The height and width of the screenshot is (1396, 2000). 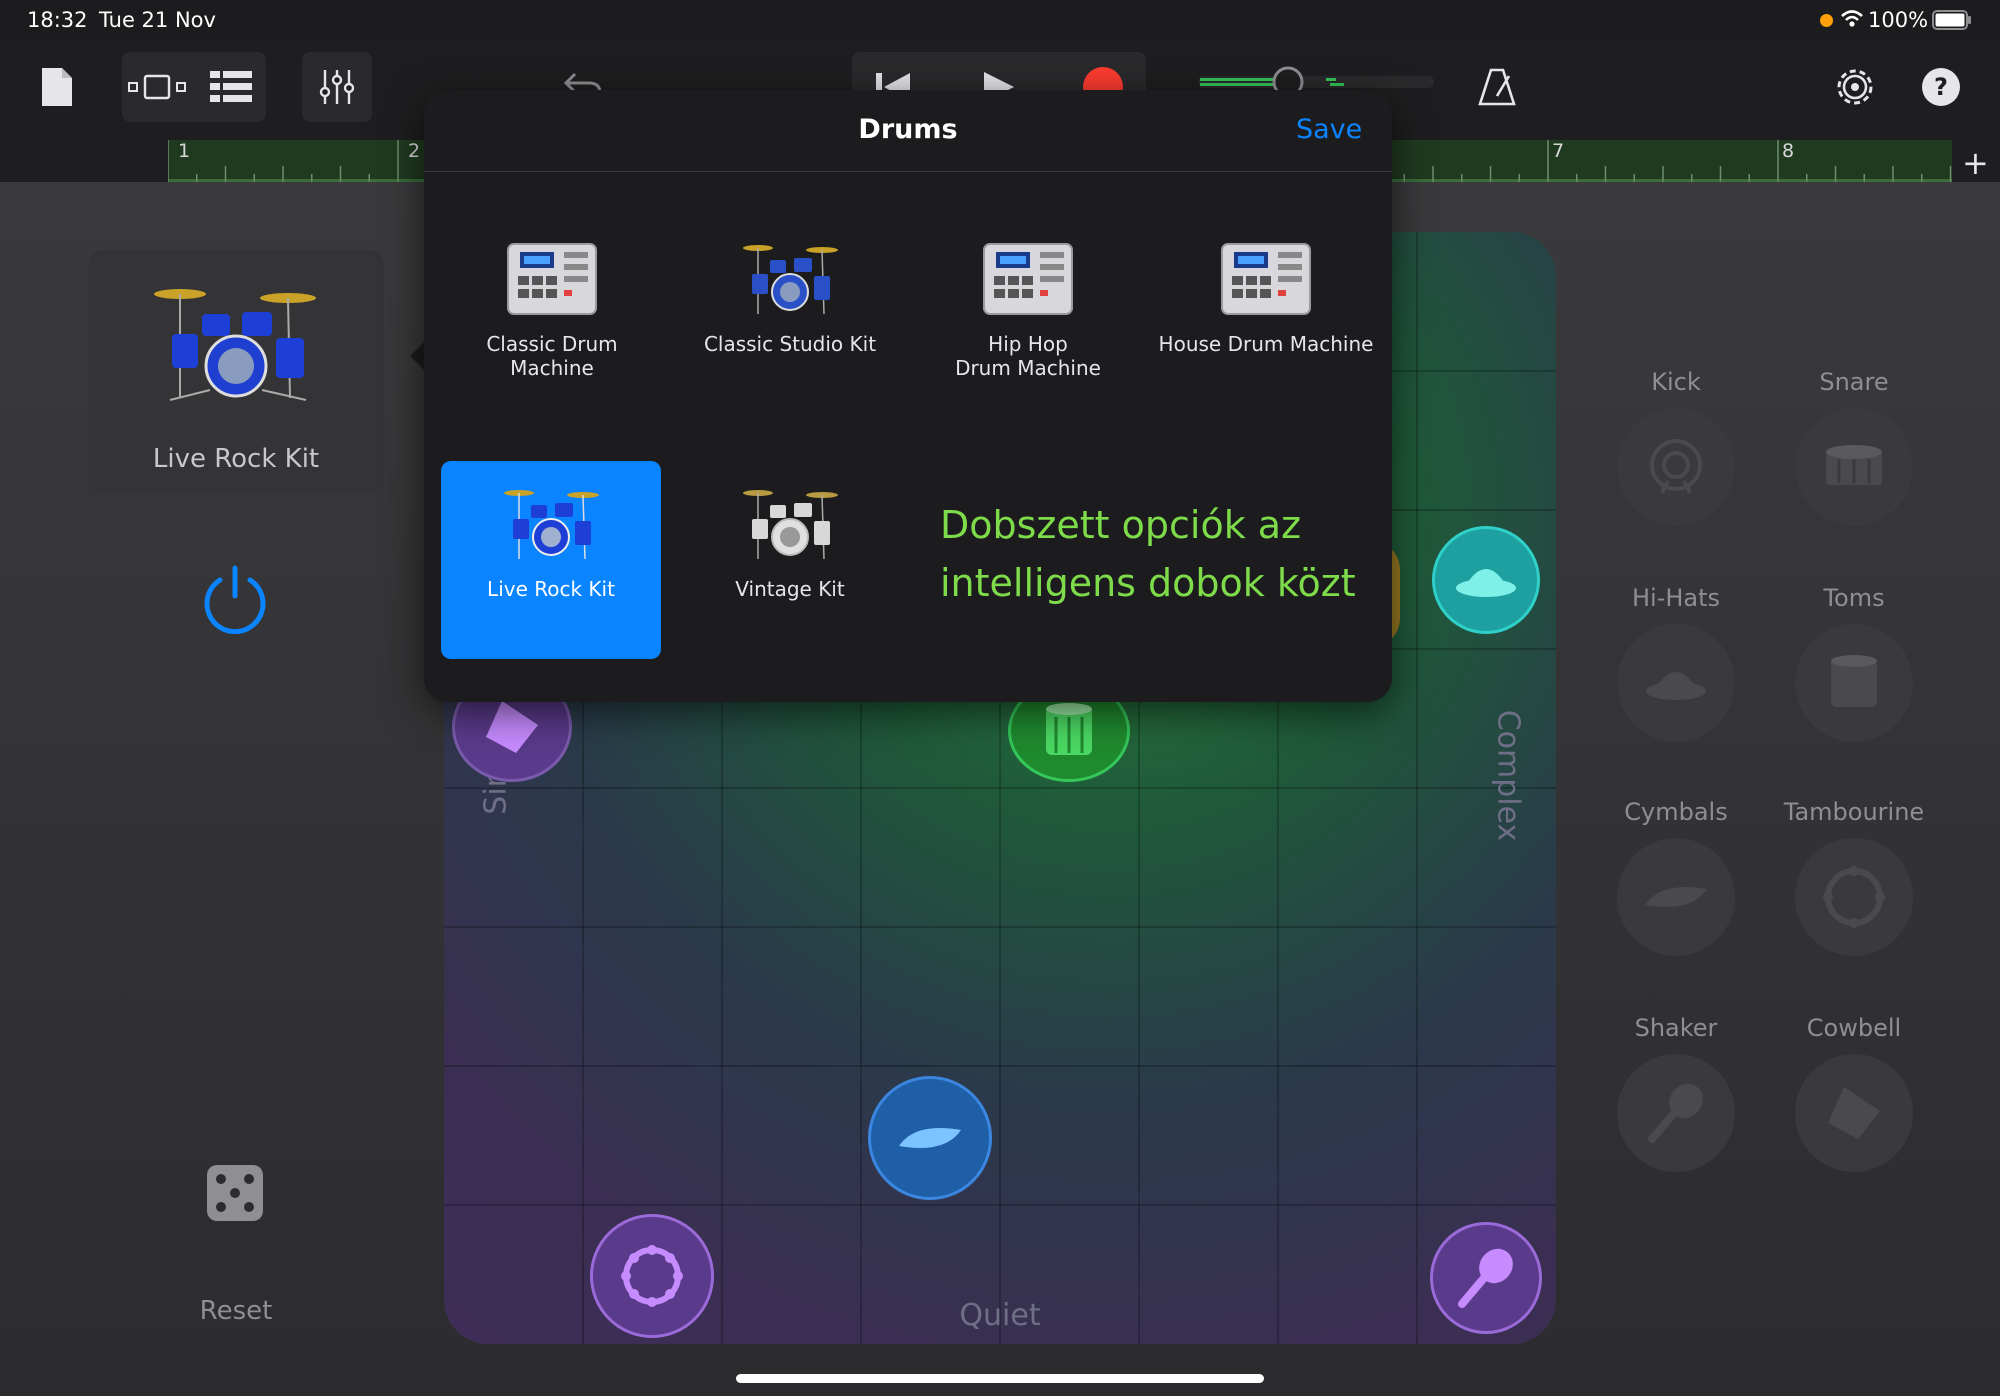 I want to click on kit-option-label: Vintage Kit, so click(x=790, y=589).